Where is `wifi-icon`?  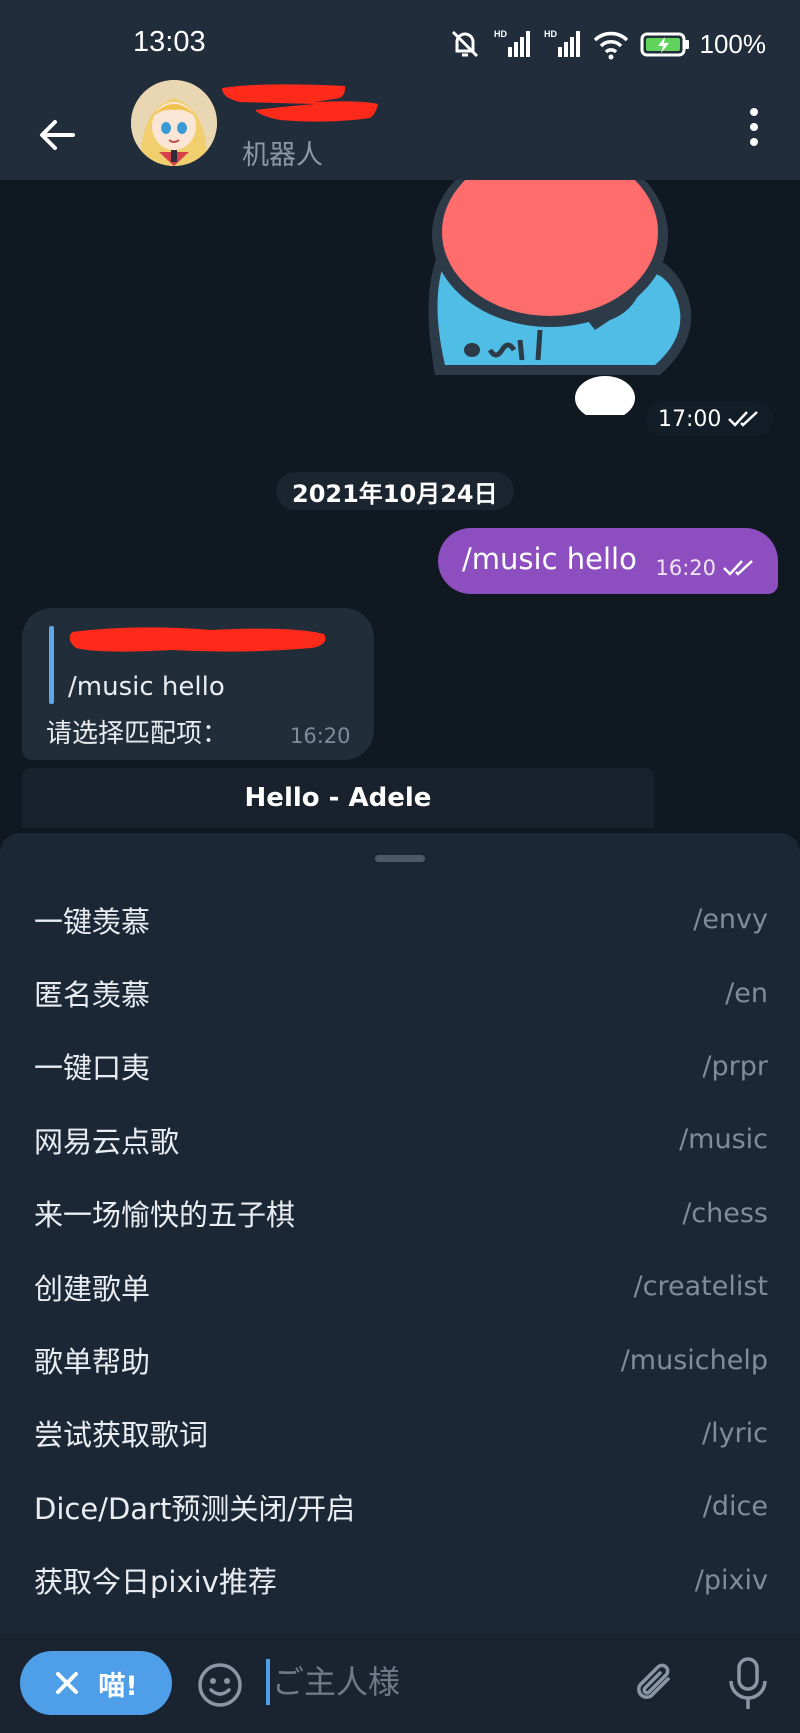 wifi-icon is located at coordinates (610, 45).